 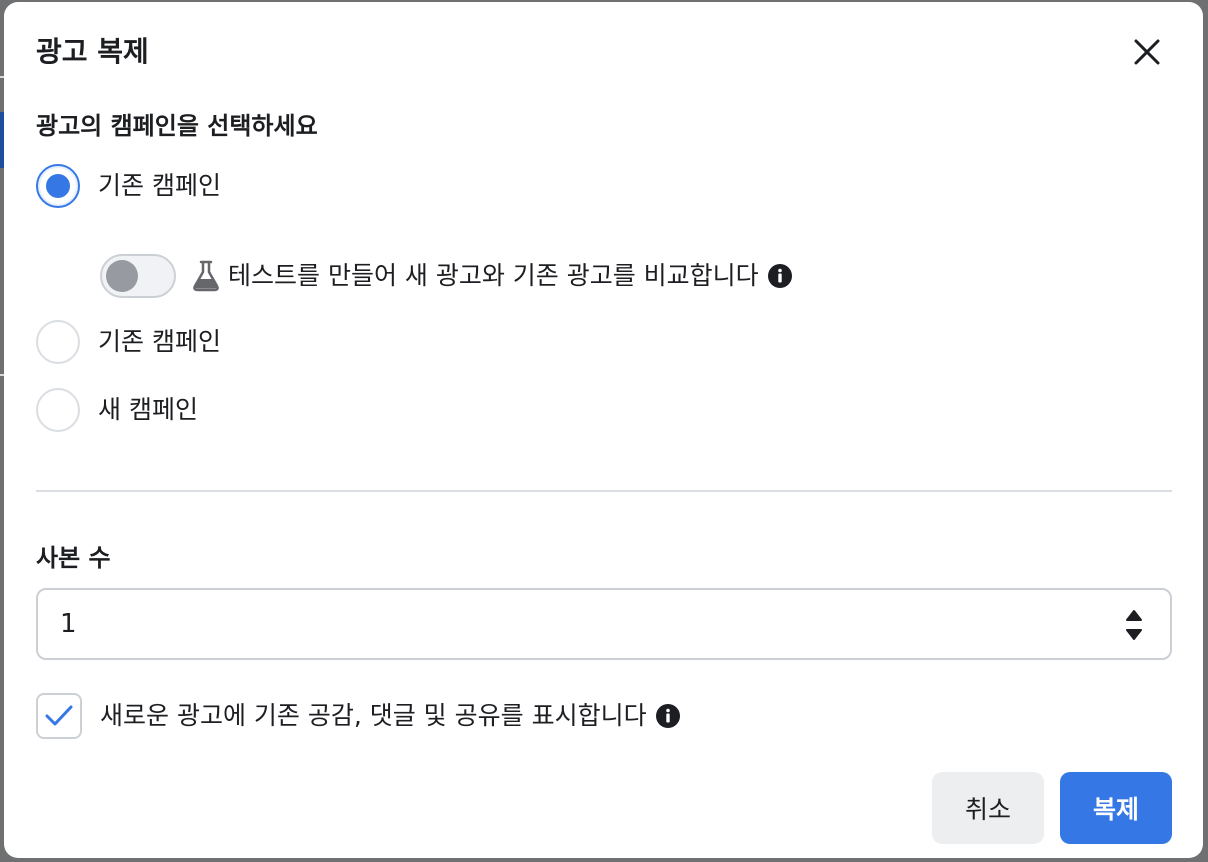 I want to click on show-engagement-checkbox, so click(x=59, y=716).